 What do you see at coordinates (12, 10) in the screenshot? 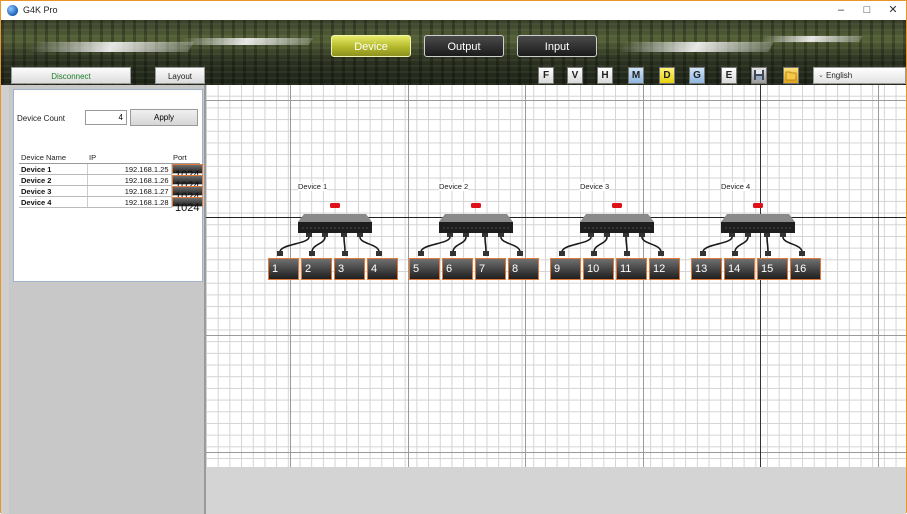
I see `app-logo-icon` at bounding box center [12, 10].